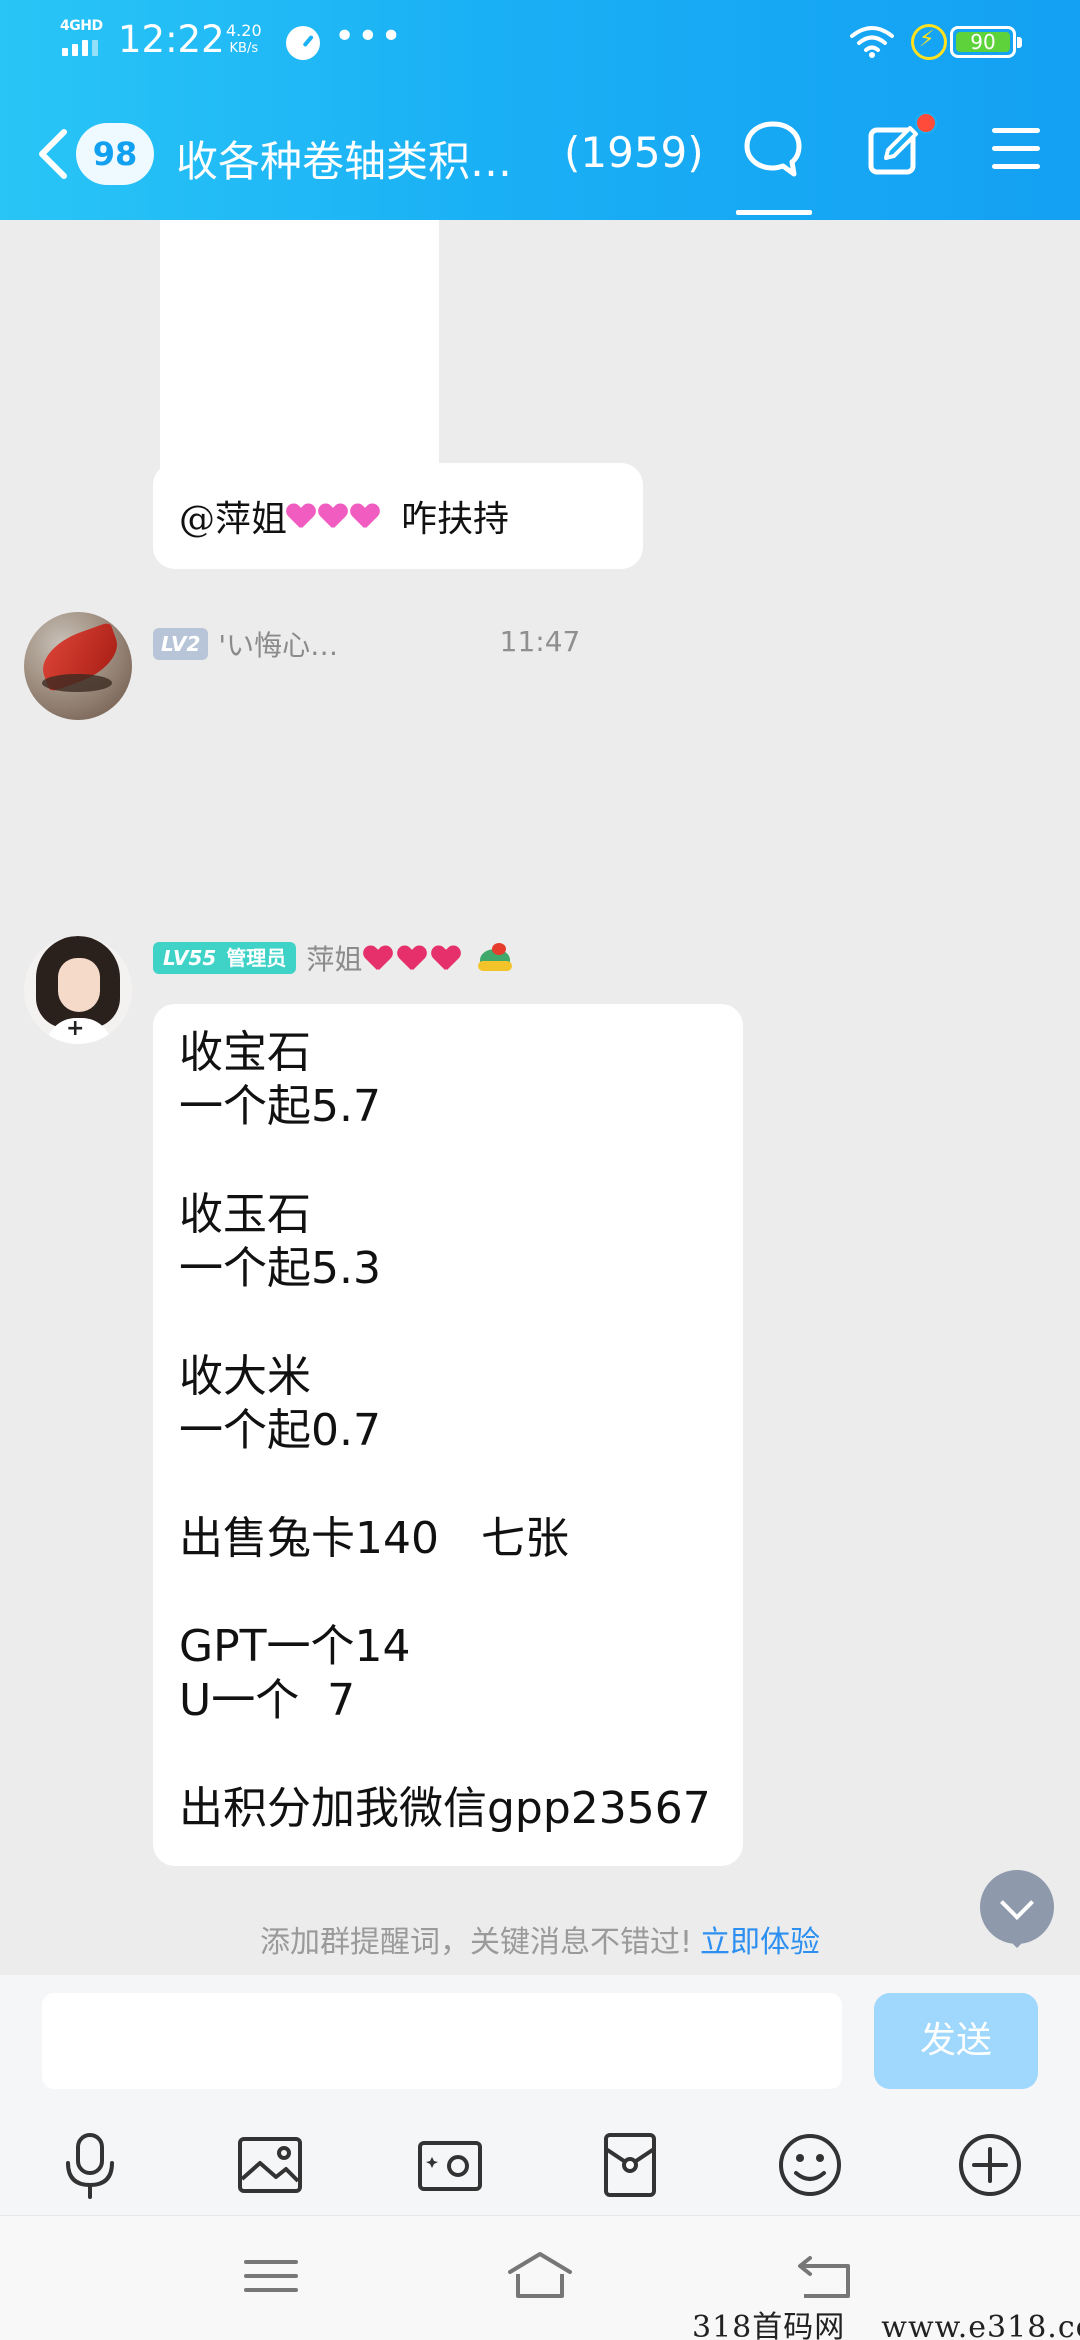 The height and width of the screenshot is (2340, 1080). I want to click on message-line: U一个 7, so click(267, 1700).